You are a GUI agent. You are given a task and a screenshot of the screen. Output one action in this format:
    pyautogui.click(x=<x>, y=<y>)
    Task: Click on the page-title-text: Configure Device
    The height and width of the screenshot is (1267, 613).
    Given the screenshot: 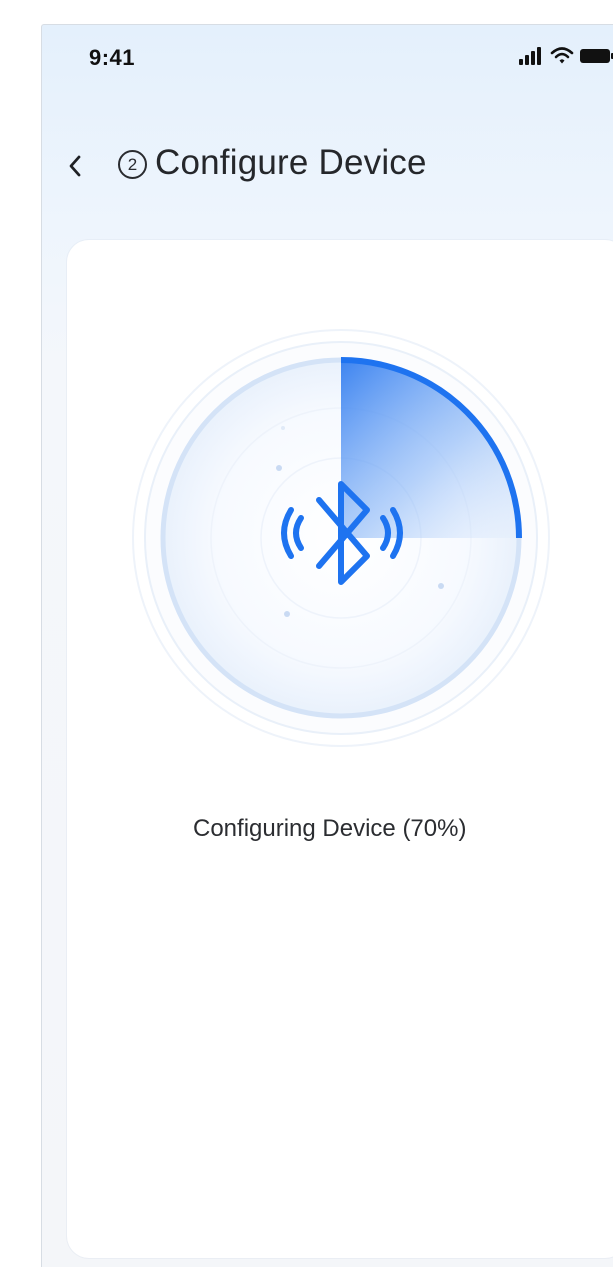 What is the action you would take?
    pyautogui.click(x=291, y=162)
    